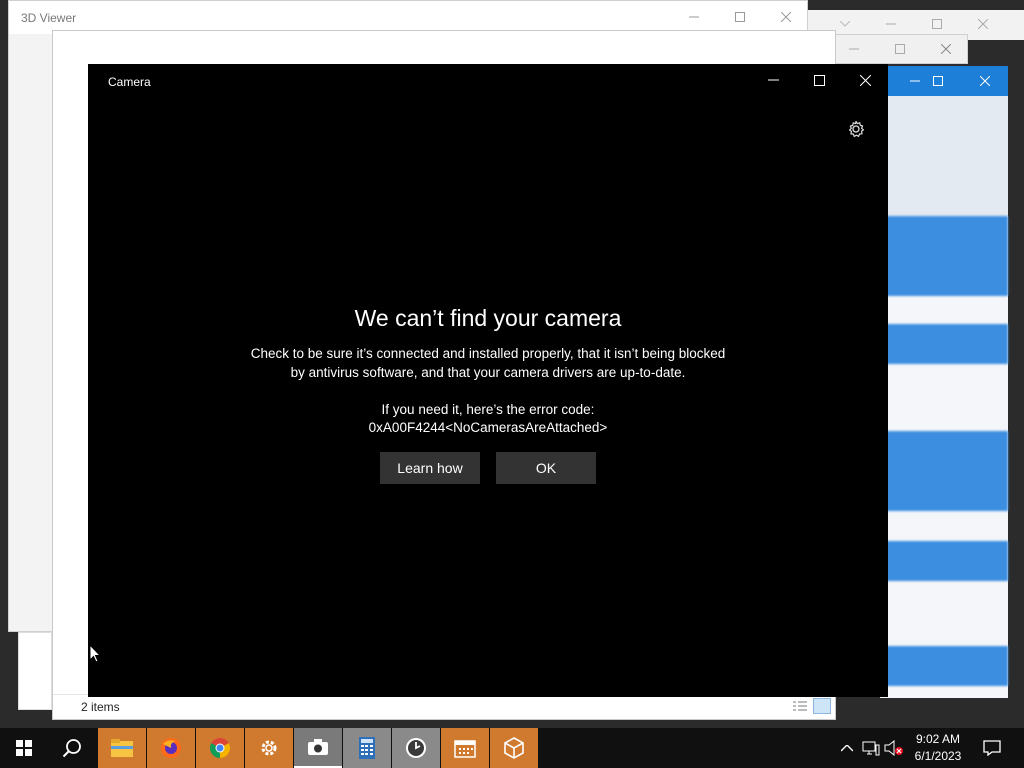 The width and height of the screenshot is (1024, 768). Describe the element at coordinates (488, 318) in the screenshot. I see `error-title: We can’t find your camera` at that location.